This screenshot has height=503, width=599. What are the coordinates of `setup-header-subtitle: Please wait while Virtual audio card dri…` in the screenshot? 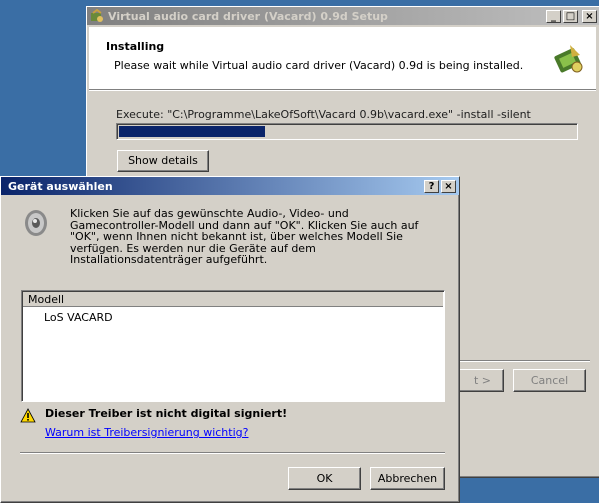 It's located at (319, 65).